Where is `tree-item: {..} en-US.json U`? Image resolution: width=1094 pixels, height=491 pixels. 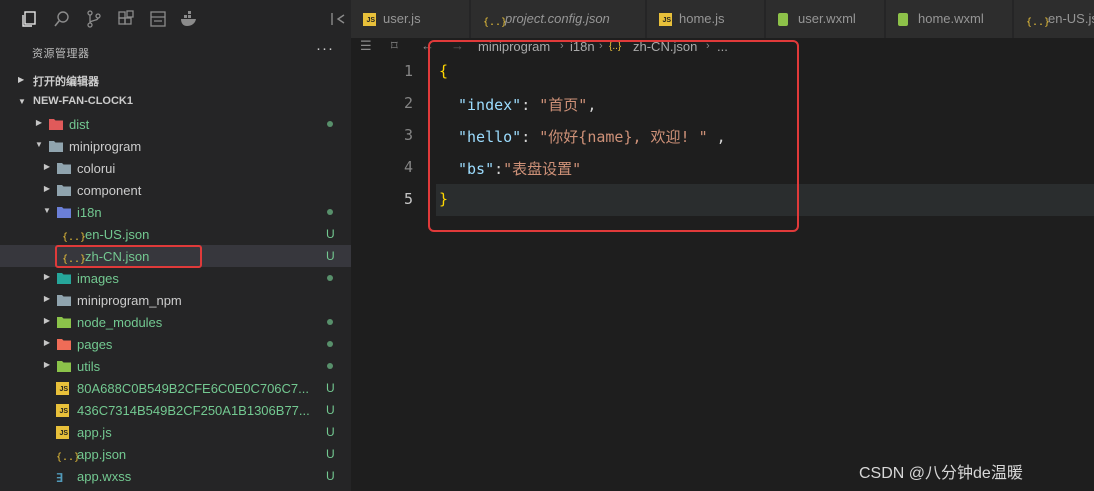 tree-item: {..} en-US.json U is located at coordinates (175, 234).